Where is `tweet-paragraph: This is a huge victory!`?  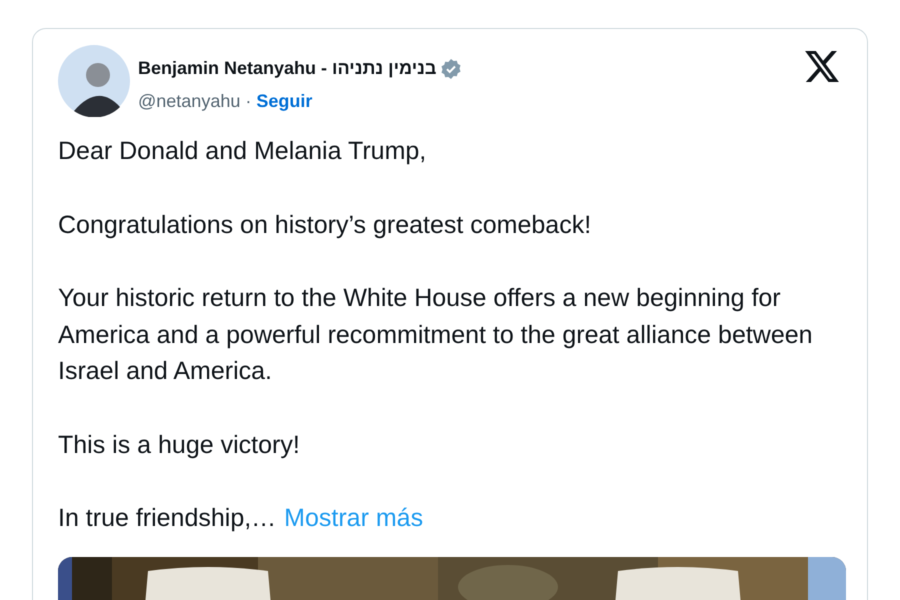
tweet-paragraph: This is a huge victory! is located at coordinates (179, 445).